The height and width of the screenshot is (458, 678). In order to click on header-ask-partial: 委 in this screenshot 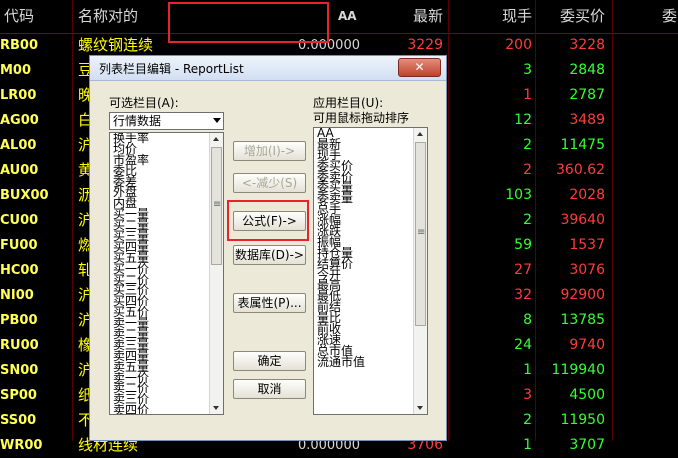, I will do `click(670, 16)`.